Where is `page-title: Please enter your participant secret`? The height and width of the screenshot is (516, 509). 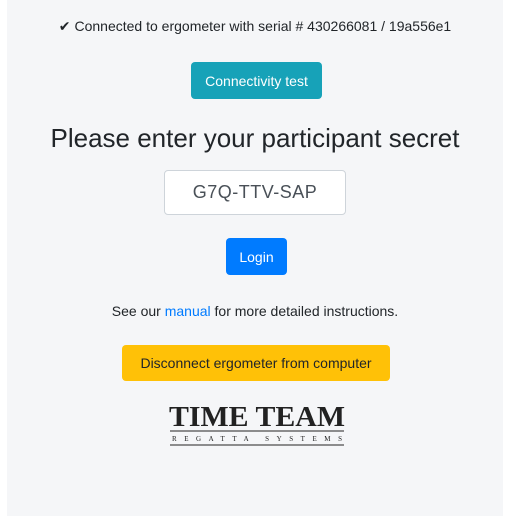 page-title: Please enter your participant secret is located at coordinates (255, 138).